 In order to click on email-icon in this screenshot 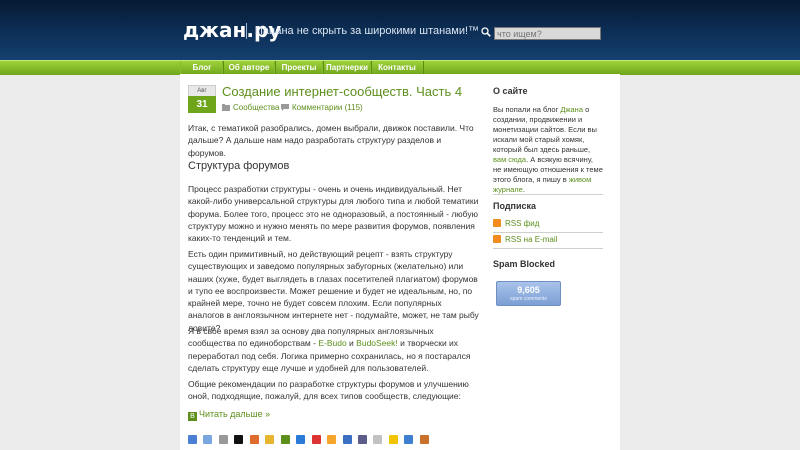, I will do `click(497, 239)`.